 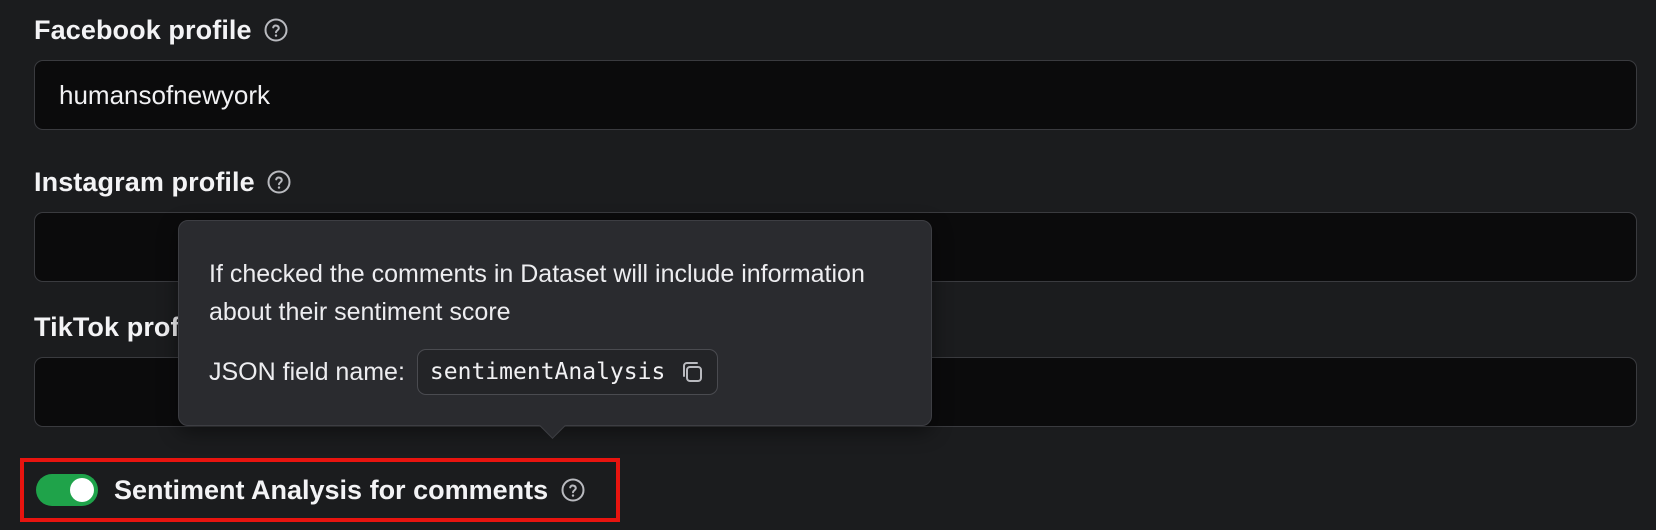 What do you see at coordinates (835, 182) in the screenshot?
I see `instagram-profile-label-row: Instagram profile` at bounding box center [835, 182].